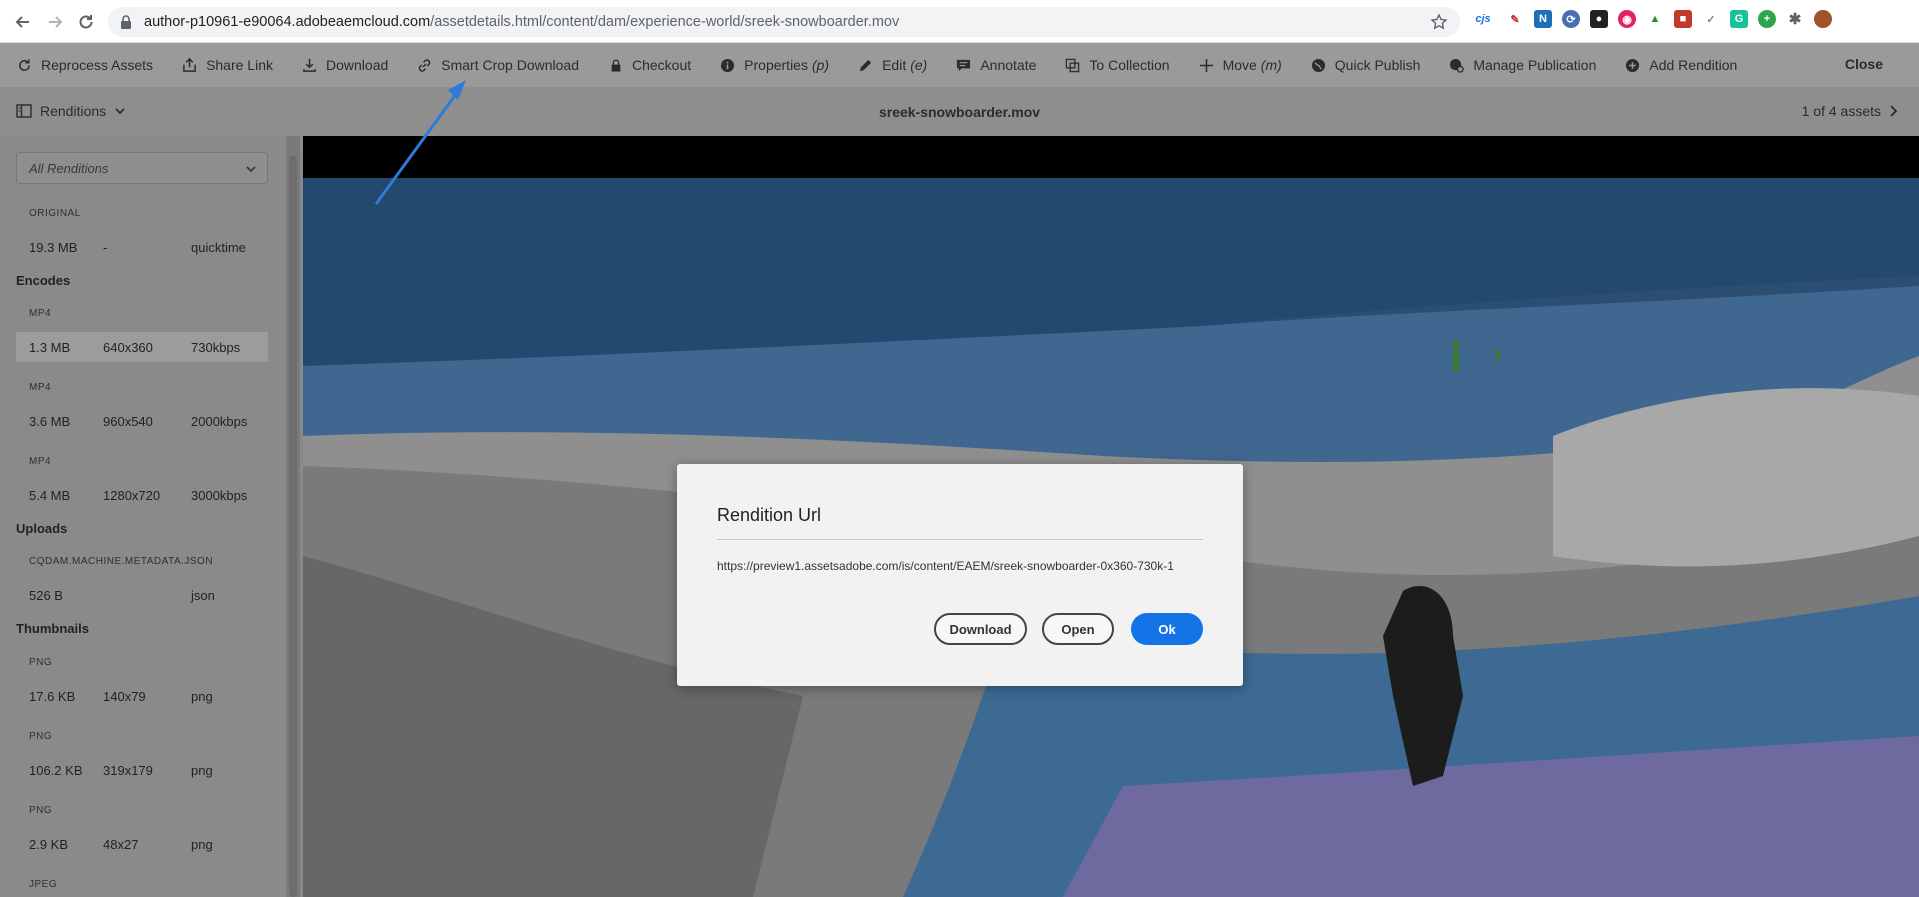  I want to click on share-link-button: Share Link, so click(227, 65).